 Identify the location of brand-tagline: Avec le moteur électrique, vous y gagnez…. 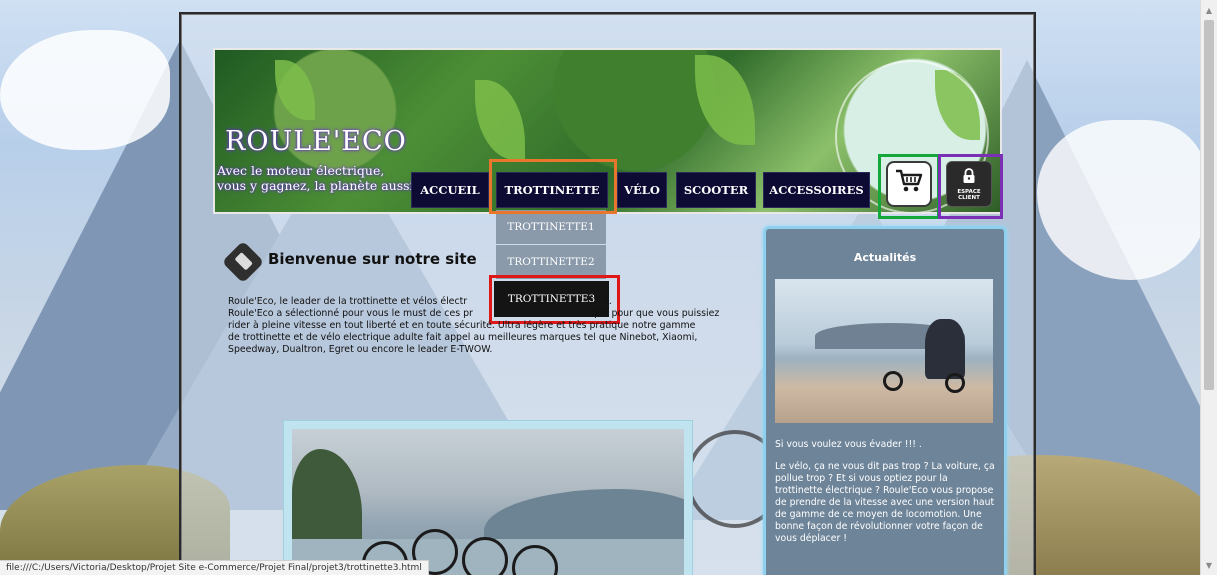
(317, 178).